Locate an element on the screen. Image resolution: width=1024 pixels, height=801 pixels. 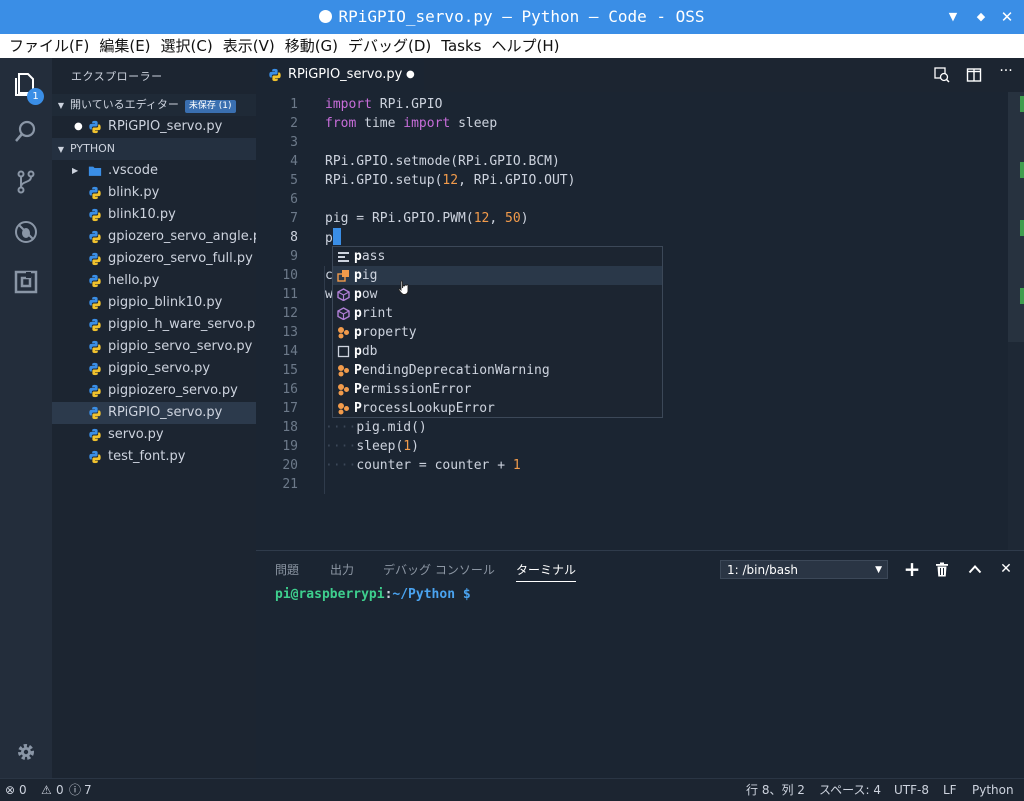
maximize-panel-button is located at coordinates (975, 569).